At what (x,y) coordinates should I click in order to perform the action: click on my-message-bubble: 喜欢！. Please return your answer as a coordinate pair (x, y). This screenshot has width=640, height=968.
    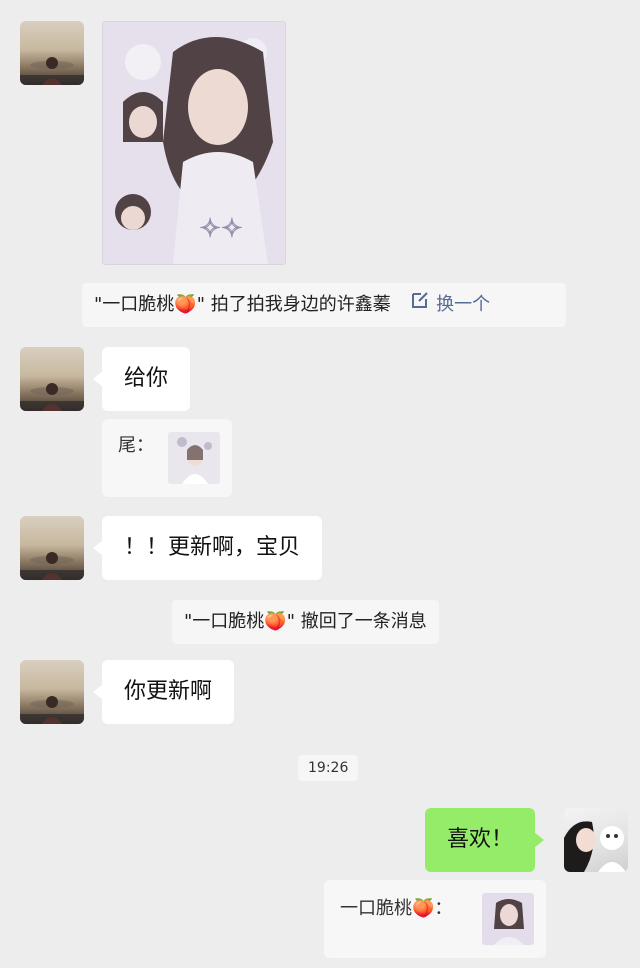
    Looking at the image, I should click on (485, 840).